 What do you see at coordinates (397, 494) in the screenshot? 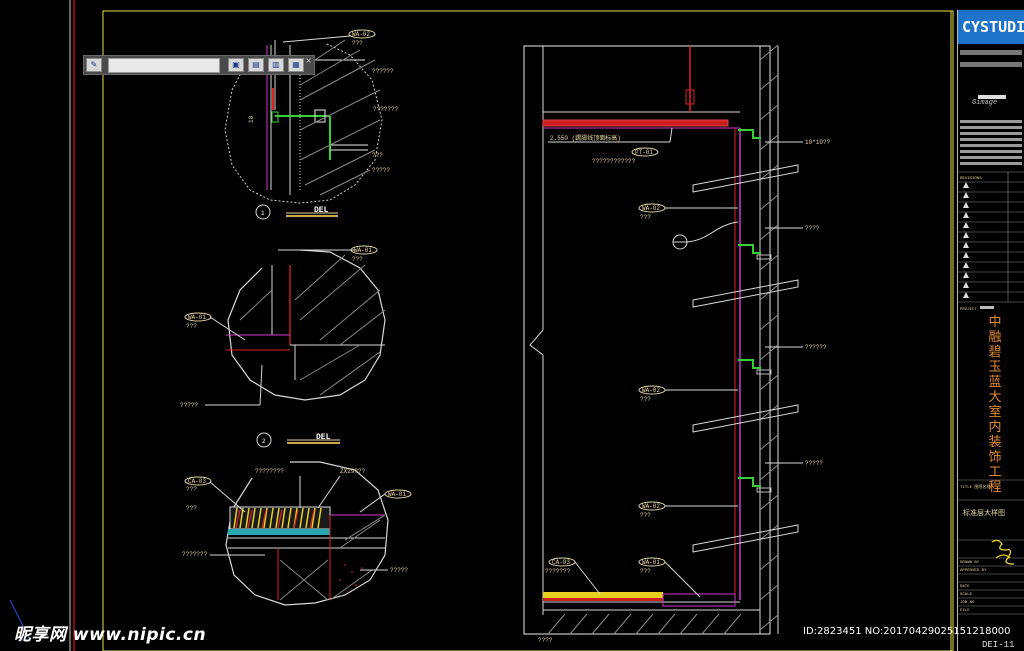
I see `detail3-tag-b: WA-01` at bounding box center [397, 494].